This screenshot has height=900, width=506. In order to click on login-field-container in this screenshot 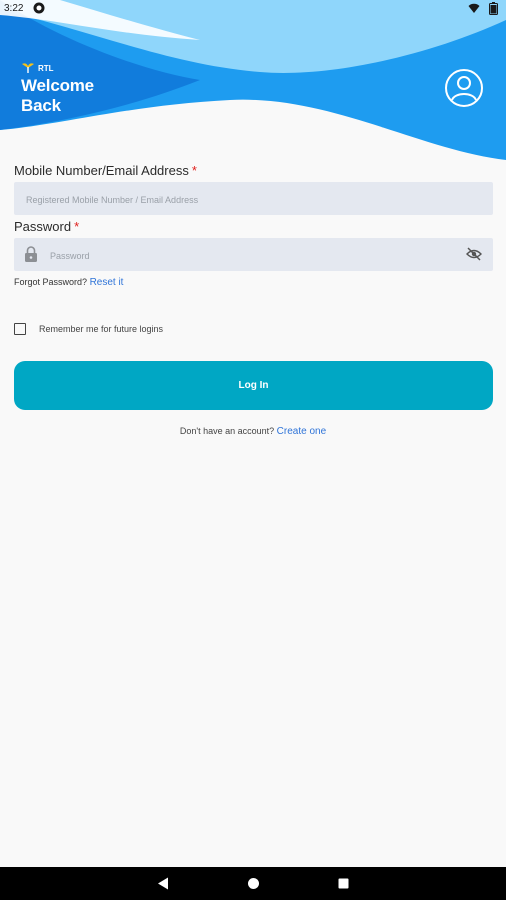, I will do `click(253, 199)`.